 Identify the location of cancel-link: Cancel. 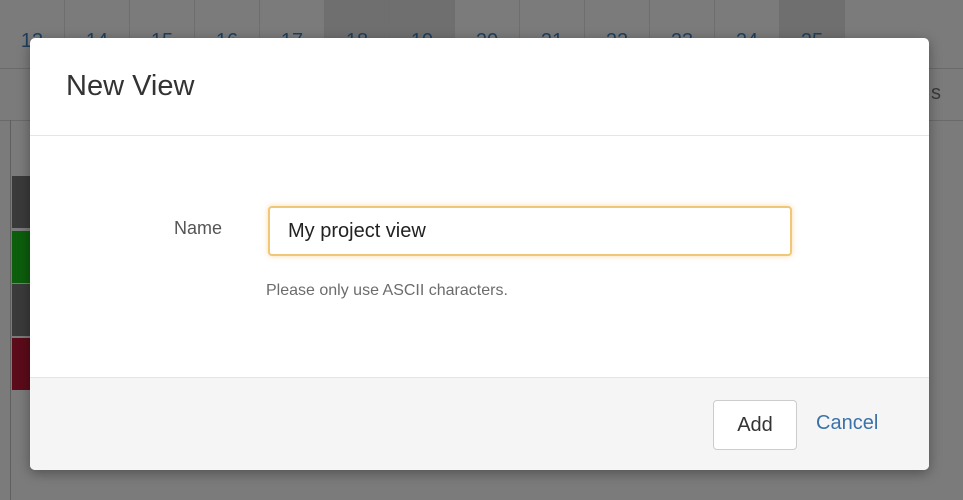
(847, 423).